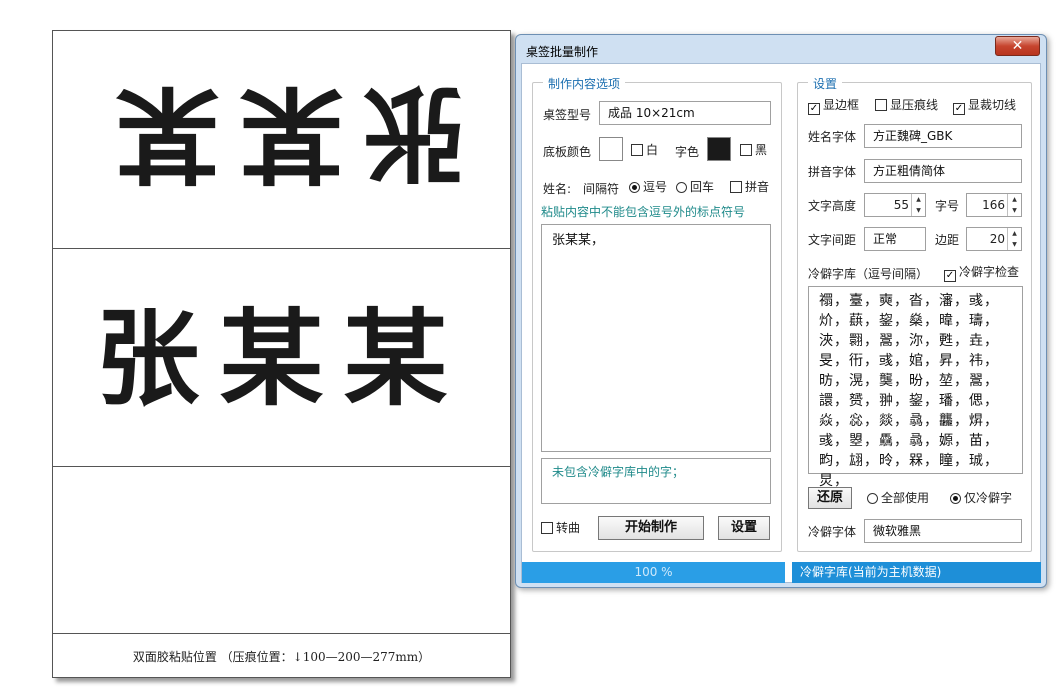 The height and width of the screenshot is (696, 1064). I want to click on board-white-checkbox: 白, so click(644, 150).